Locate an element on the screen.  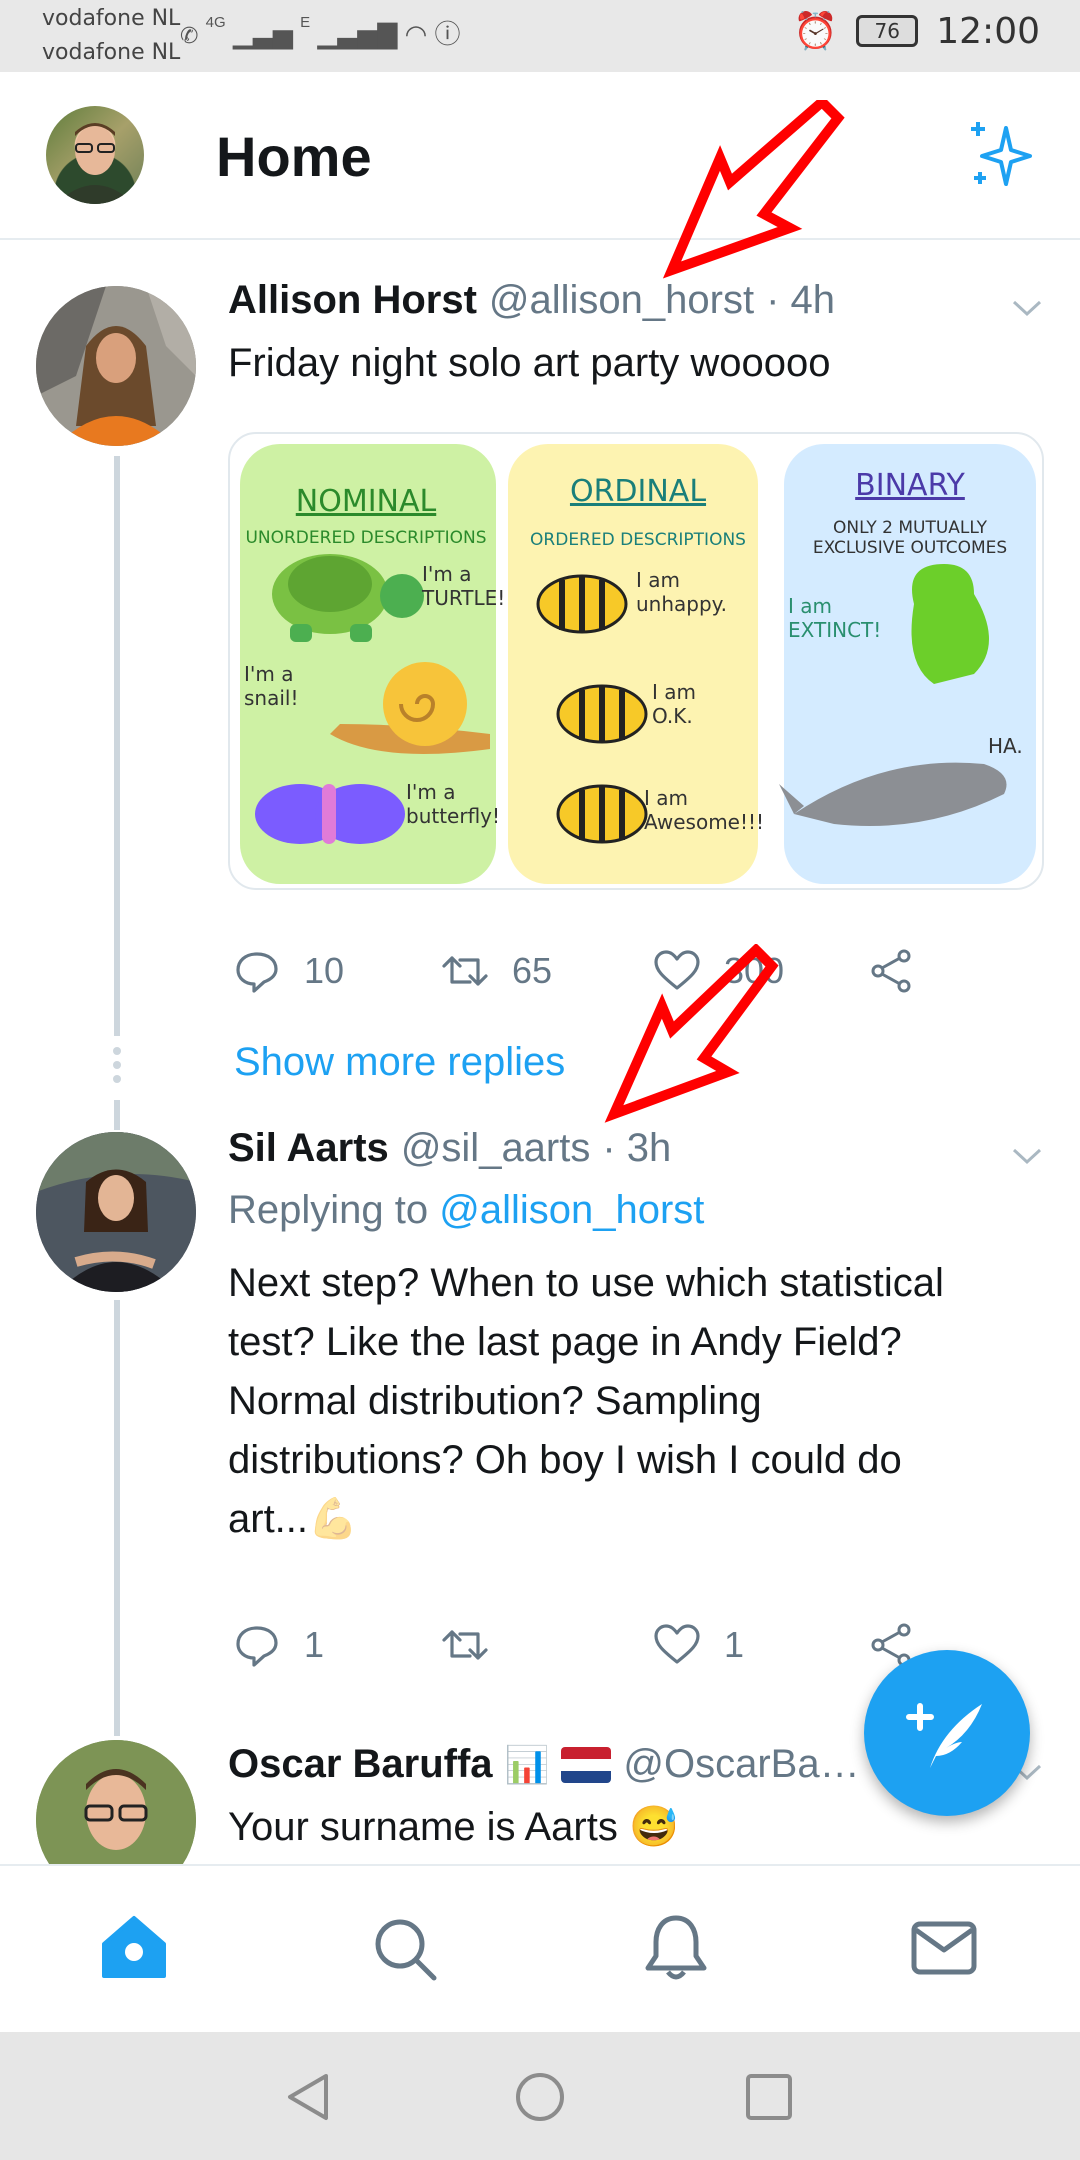
carrier-1: vodafone NL is located at coordinates (111, 18).